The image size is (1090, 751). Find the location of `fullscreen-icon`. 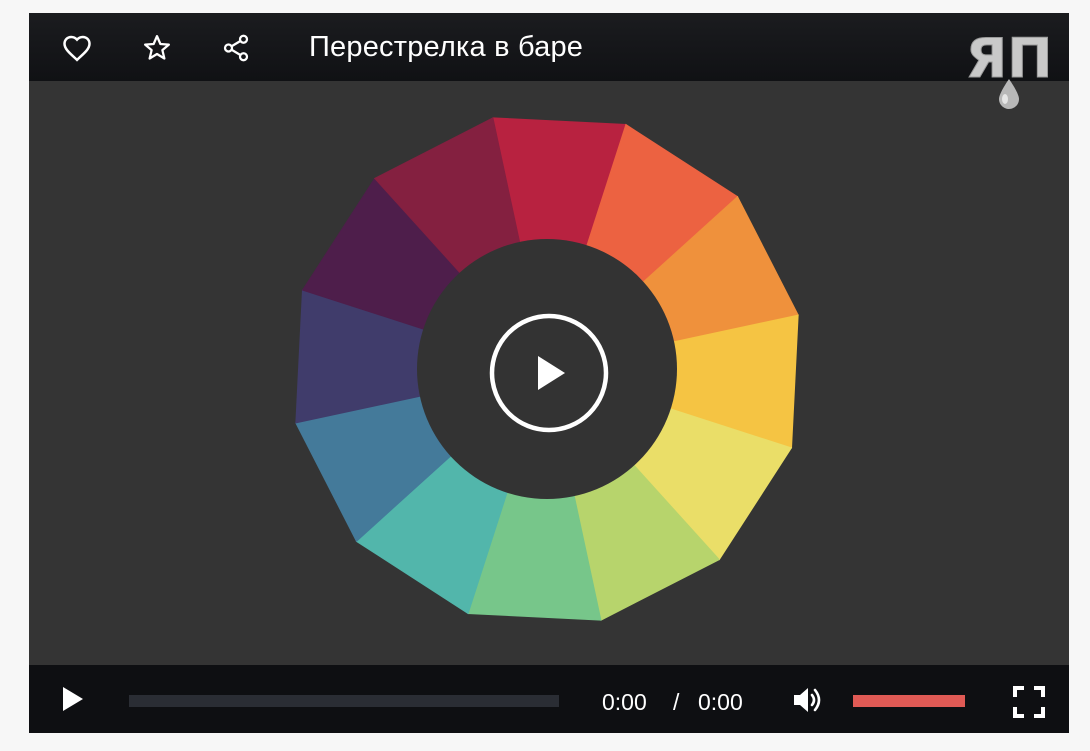

fullscreen-icon is located at coordinates (1029, 702).